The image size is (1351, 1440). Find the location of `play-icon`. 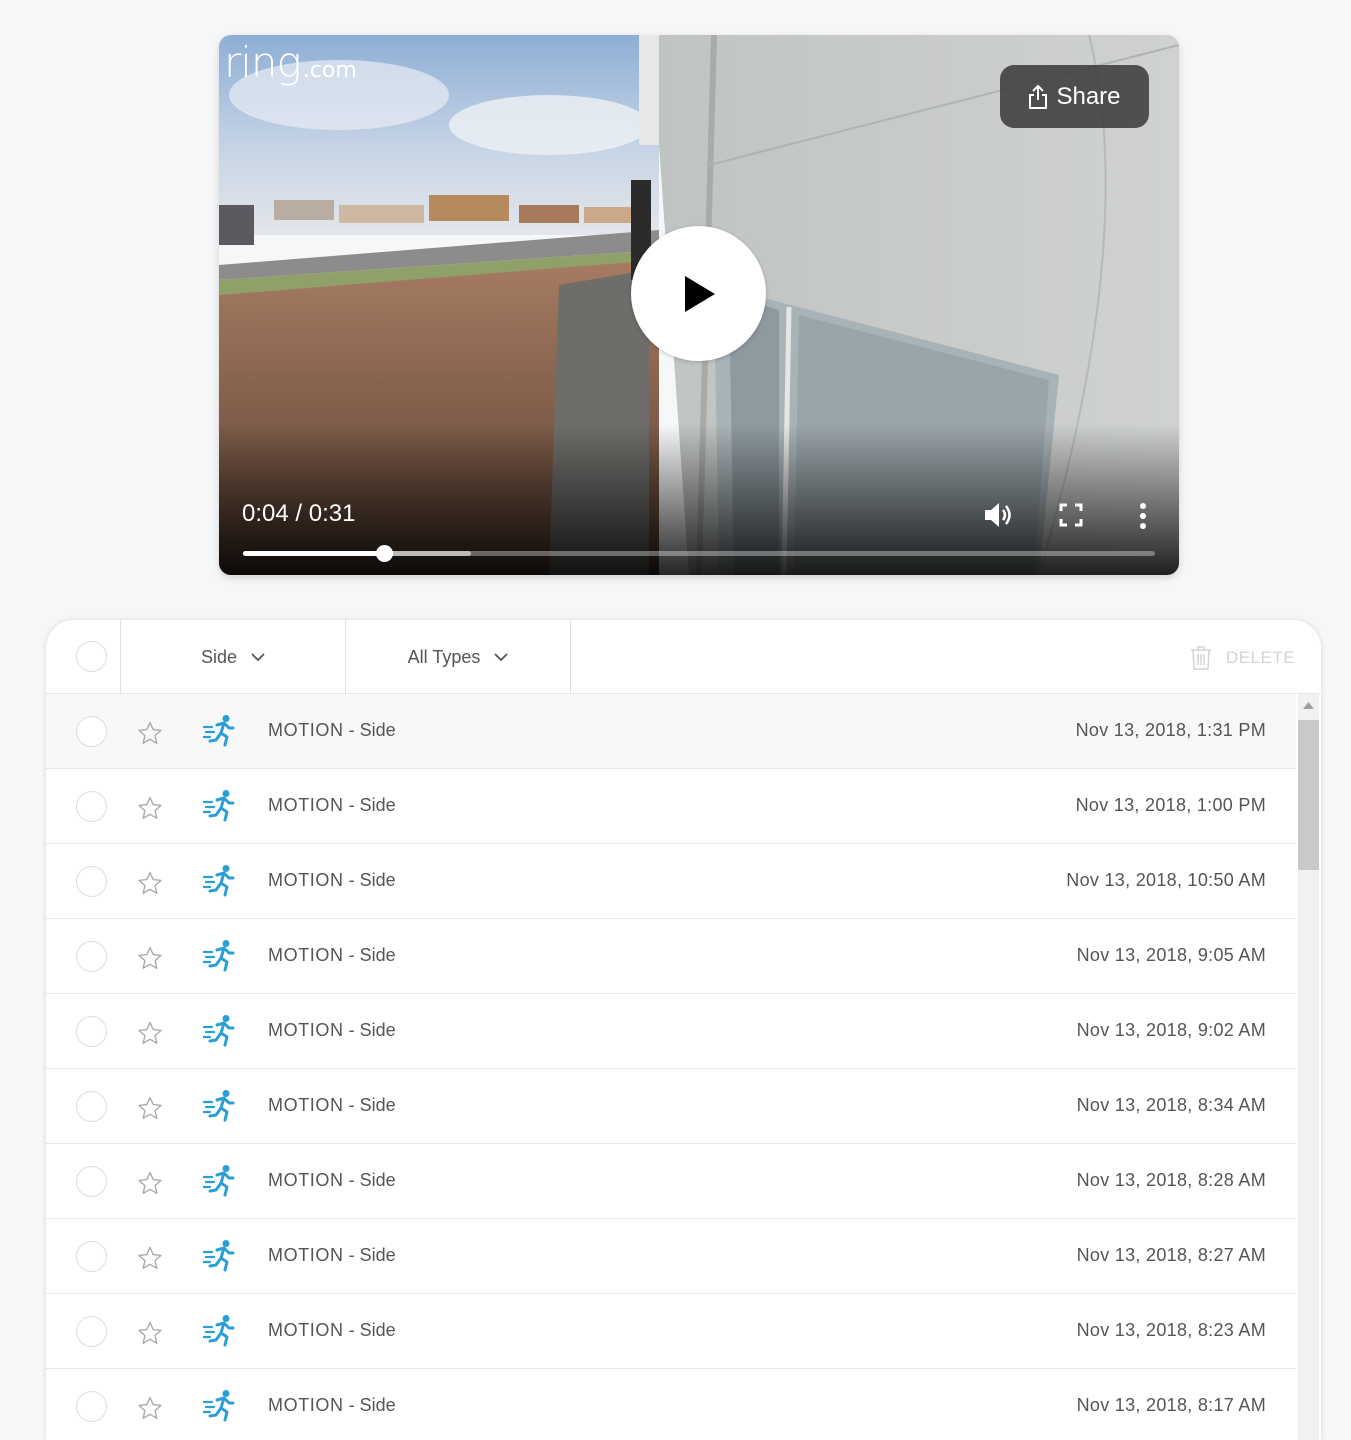

play-icon is located at coordinates (699, 293).